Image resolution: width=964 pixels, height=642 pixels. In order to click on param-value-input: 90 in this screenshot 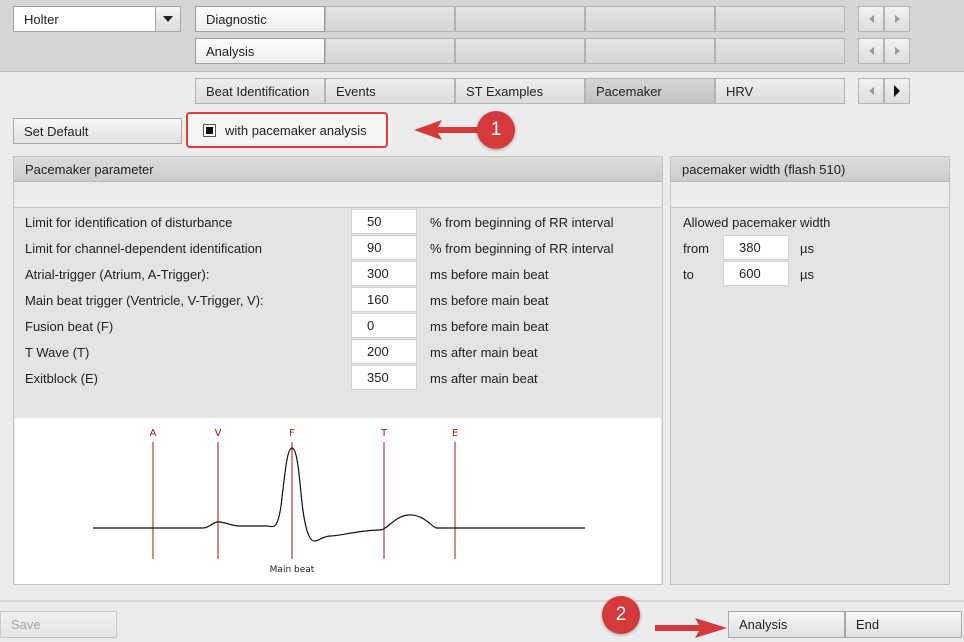, I will do `click(384, 247)`.